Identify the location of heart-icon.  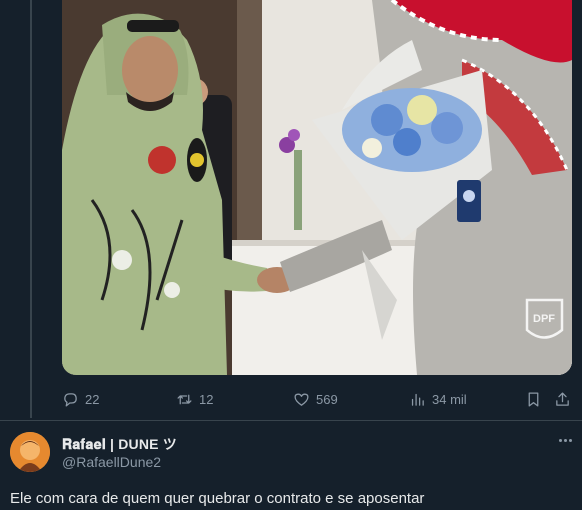
(301, 399).